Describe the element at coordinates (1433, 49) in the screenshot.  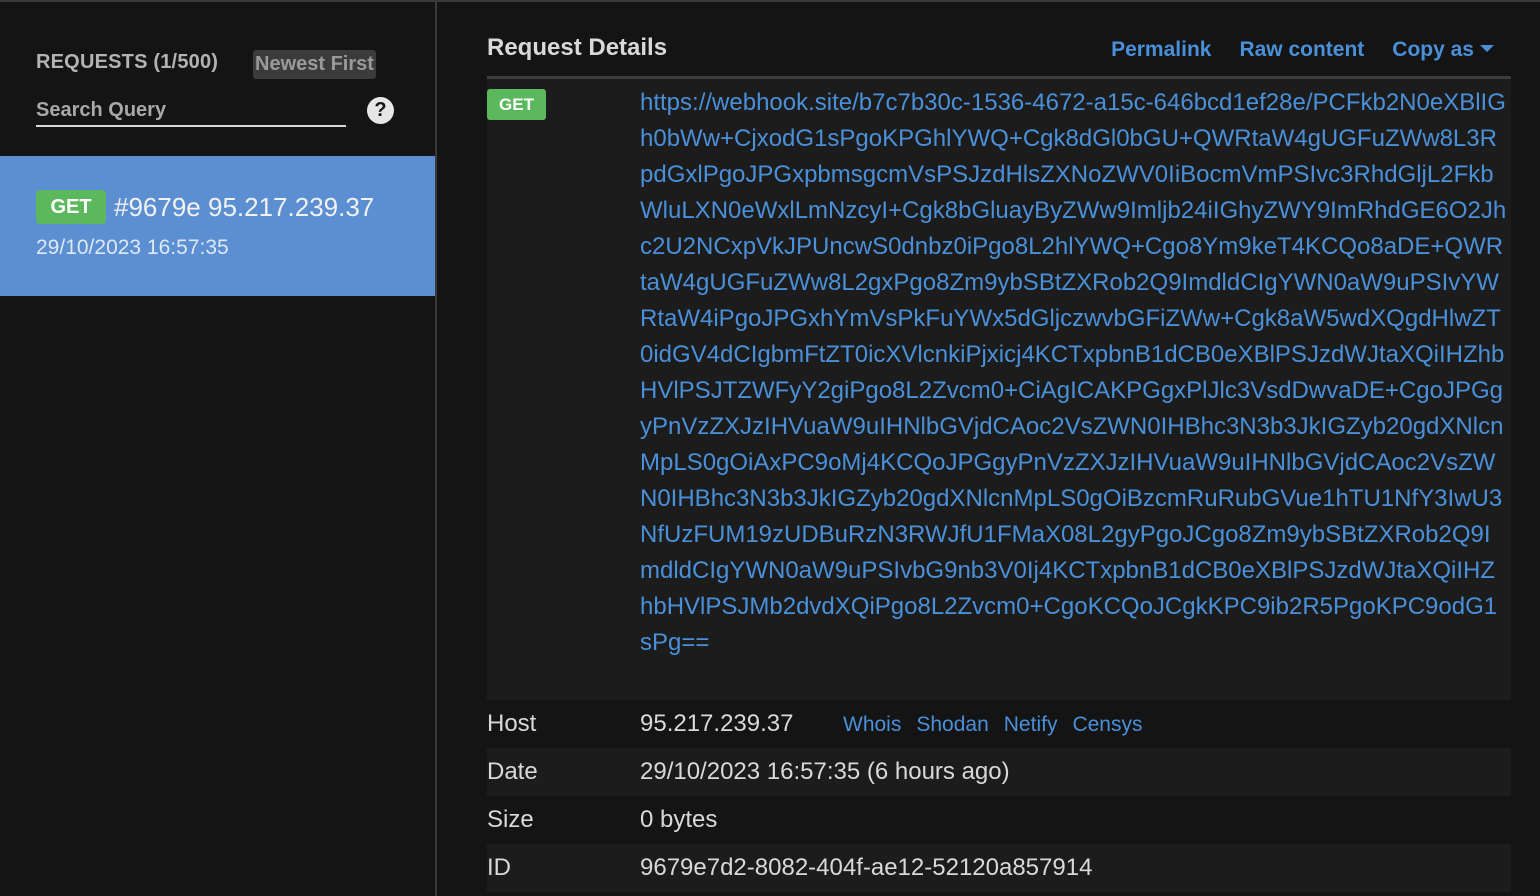
I see `copy-as-label: Copy as` at that location.